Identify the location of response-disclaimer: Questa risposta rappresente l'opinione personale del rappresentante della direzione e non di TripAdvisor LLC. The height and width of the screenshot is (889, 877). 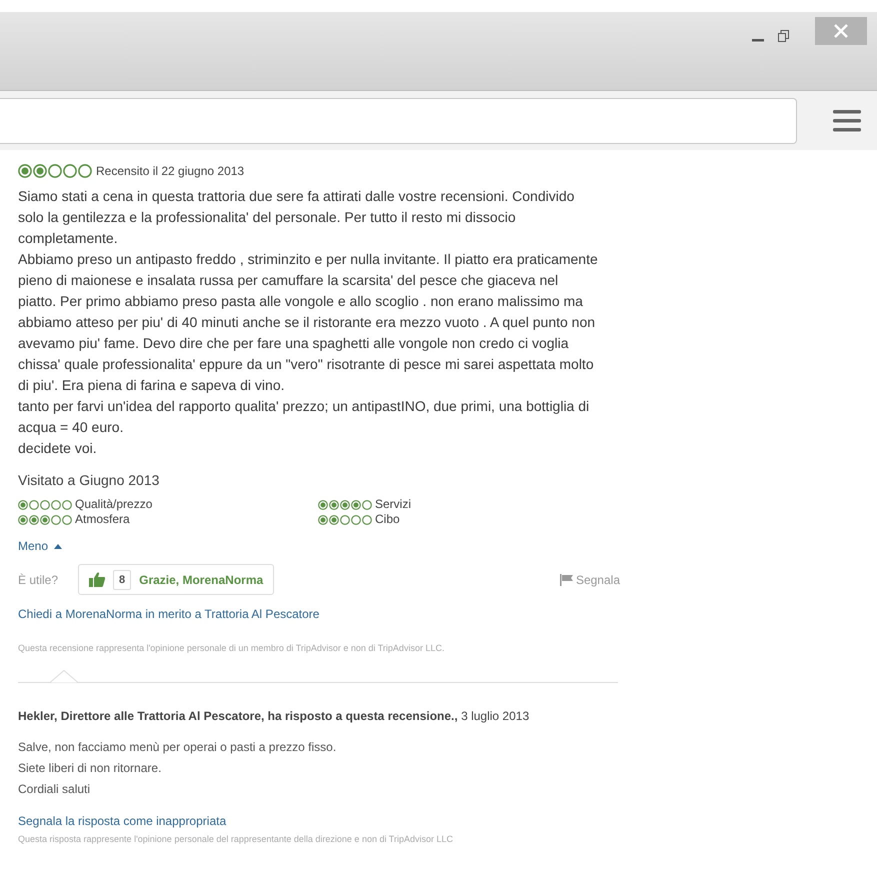
(236, 839).